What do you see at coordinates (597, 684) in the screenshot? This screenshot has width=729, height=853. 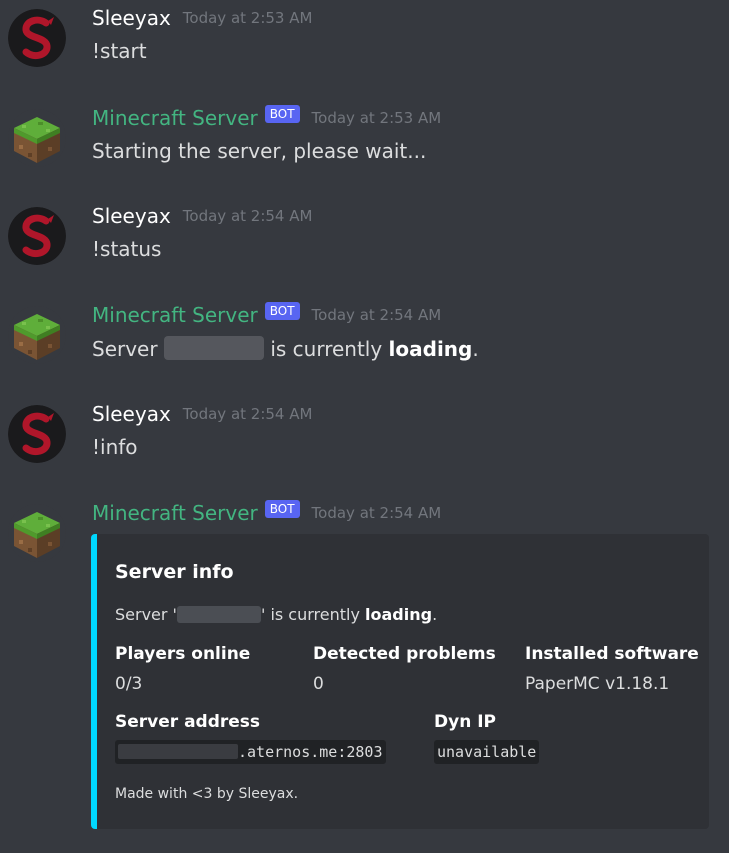 I see `field-software-value: PaperMC v1.18.1` at bounding box center [597, 684].